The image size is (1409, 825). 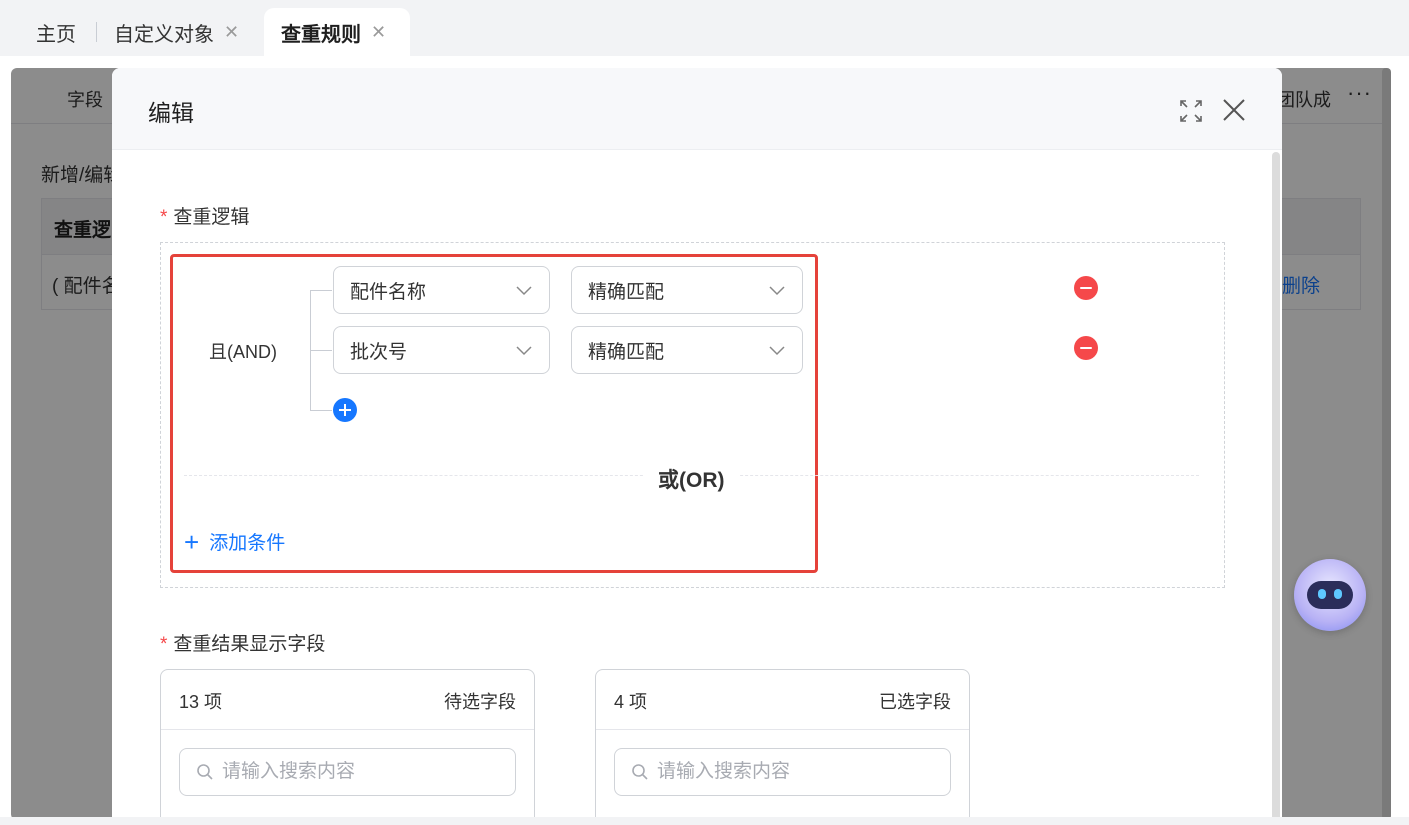 What do you see at coordinates (441, 290) in the screenshot?
I see `field-select: 配件名称` at bounding box center [441, 290].